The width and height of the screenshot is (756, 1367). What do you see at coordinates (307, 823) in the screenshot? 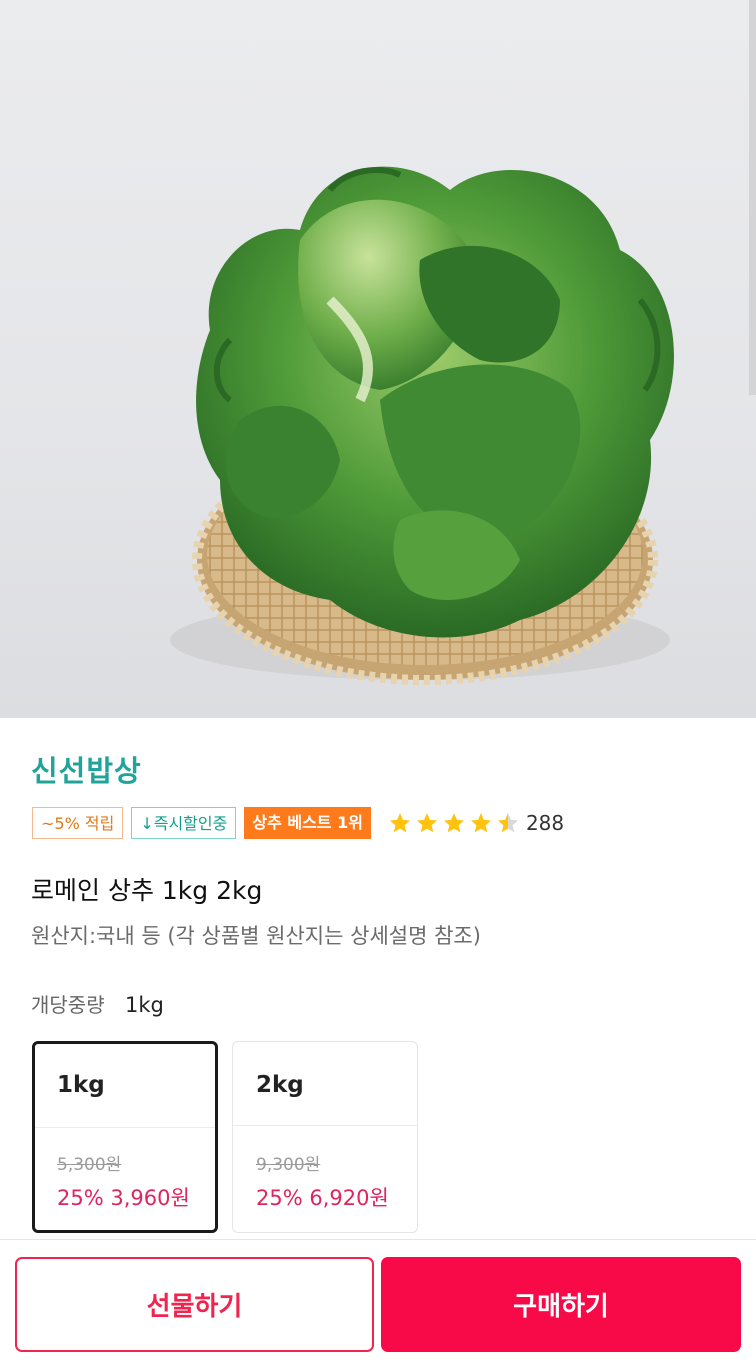
I see `best-seller-badge: 상추 베스트 1위` at bounding box center [307, 823].